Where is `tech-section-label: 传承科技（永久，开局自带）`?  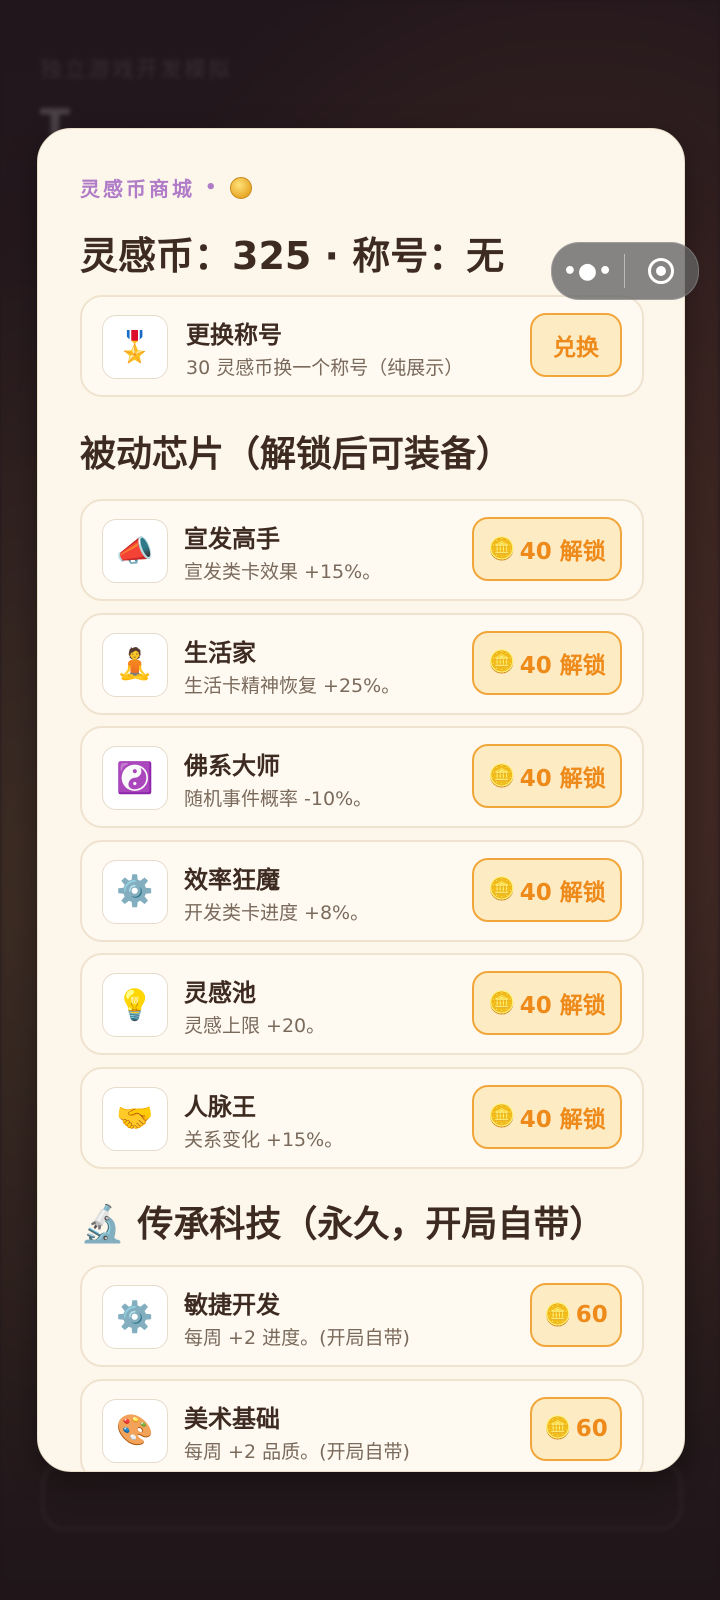 tech-section-label: 传承科技（永久，开局自带） is located at coordinates (371, 1224).